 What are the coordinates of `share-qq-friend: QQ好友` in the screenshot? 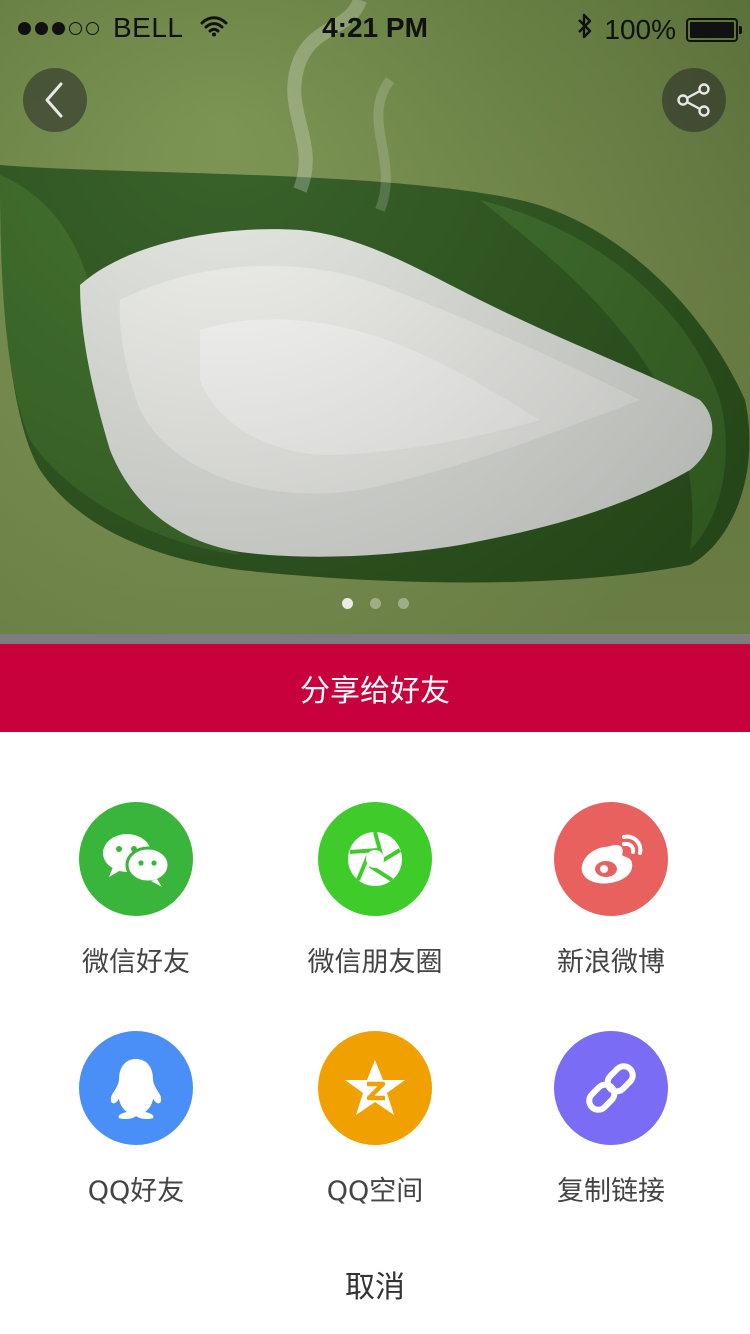 It's located at (136, 1119).